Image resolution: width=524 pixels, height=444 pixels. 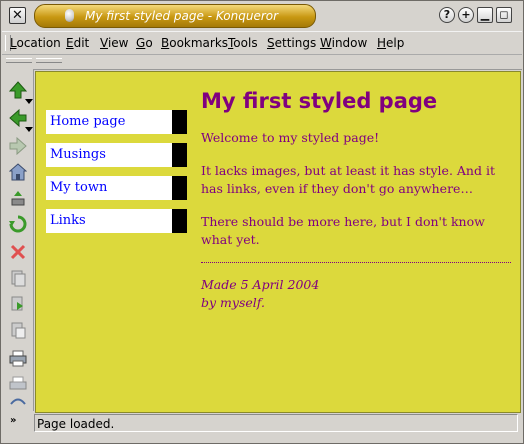 What do you see at coordinates (504, 15) in the screenshot?
I see `restore-icon: ◻` at bounding box center [504, 15].